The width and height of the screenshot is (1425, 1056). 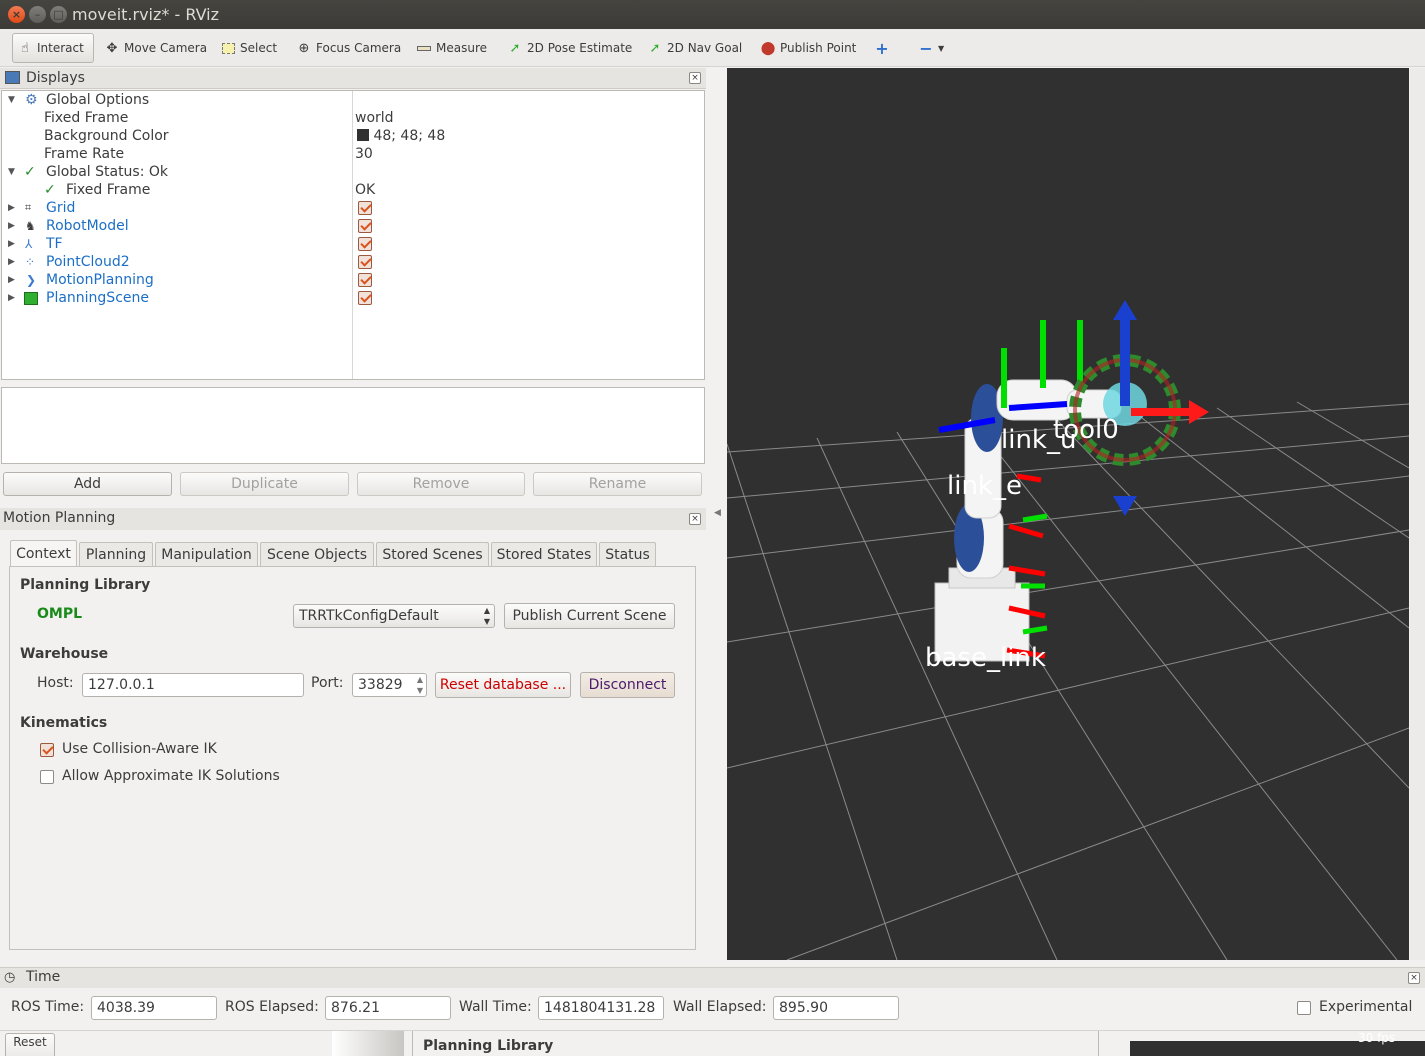 I want to click on minus-icon: −, so click(x=926, y=48).